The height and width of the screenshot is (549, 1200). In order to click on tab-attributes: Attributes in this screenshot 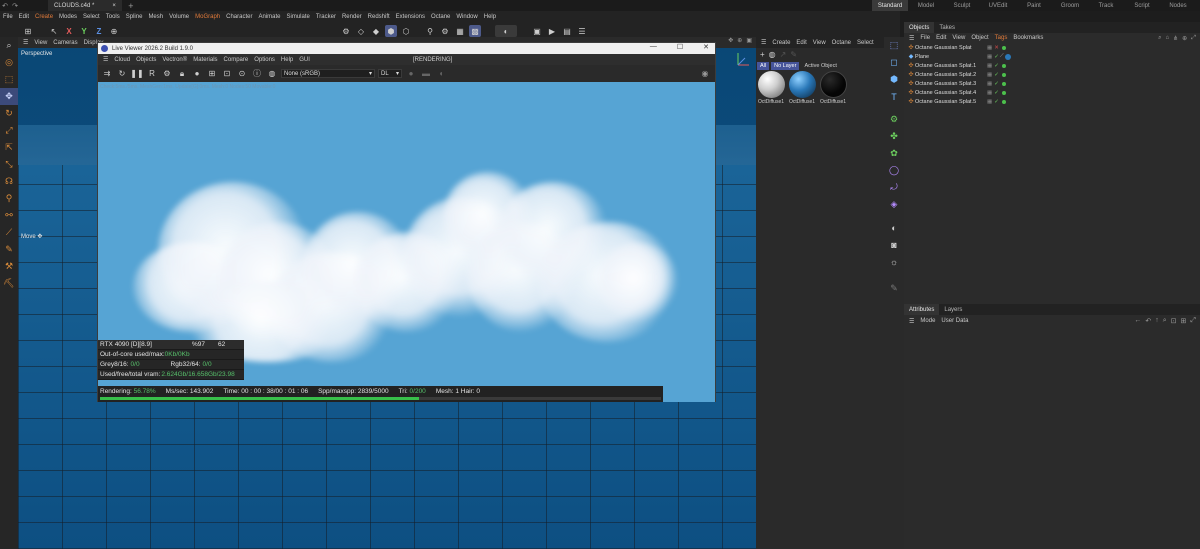, I will do `click(922, 309)`.